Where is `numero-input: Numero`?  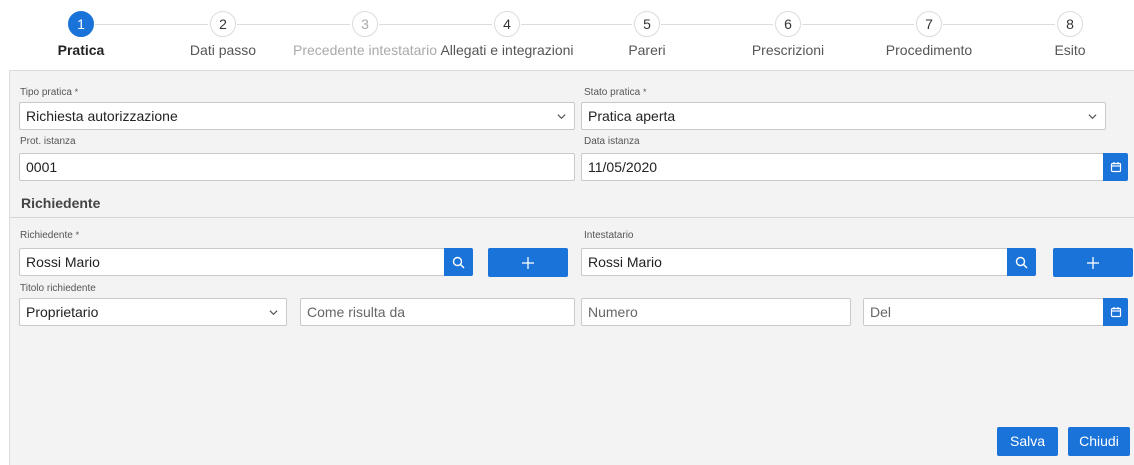
numero-input: Numero is located at coordinates (716, 312).